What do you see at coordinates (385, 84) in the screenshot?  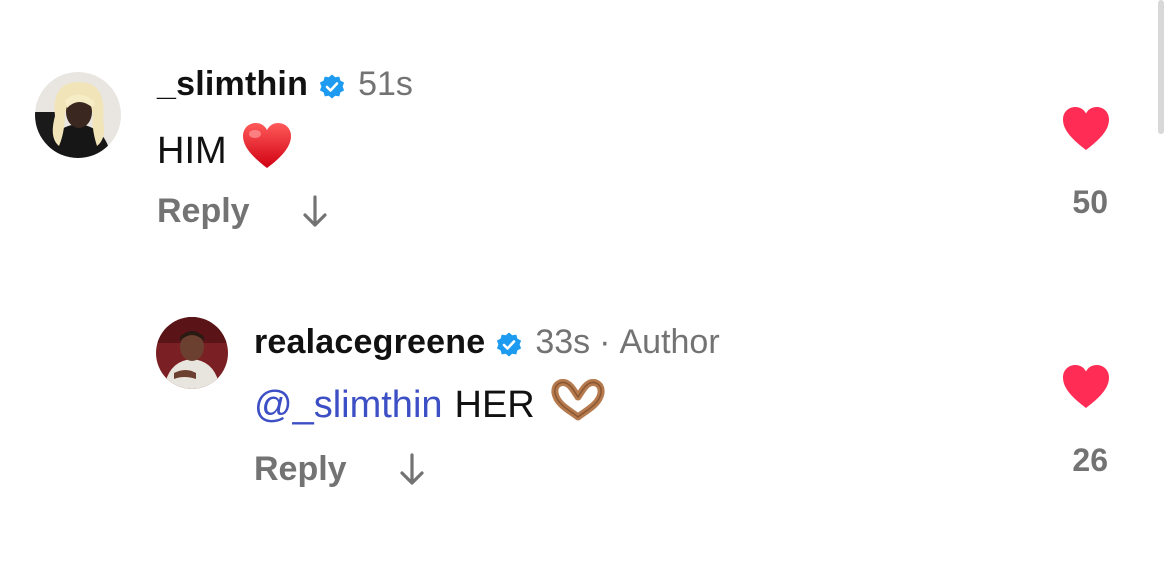 I see `timestamp: 51s` at bounding box center [385, 84].